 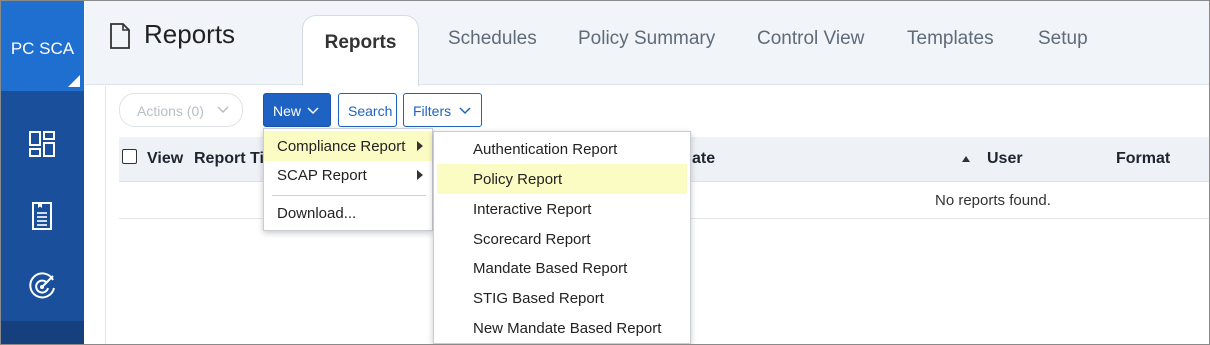 I want to click on menu-item-mandate-based-report: Mandate Based Report, so click(x=562, y=268).